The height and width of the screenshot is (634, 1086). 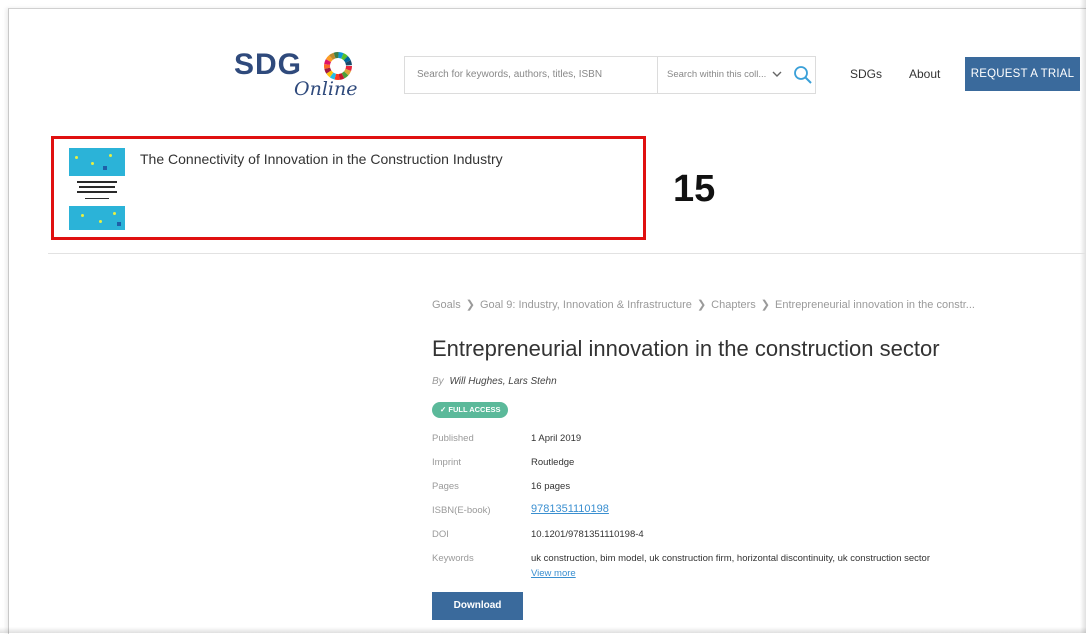 What do you see at coordinates (440, 534) in the screenshot?
I see `doi-label: DOI` at bounding box center [440, 534].